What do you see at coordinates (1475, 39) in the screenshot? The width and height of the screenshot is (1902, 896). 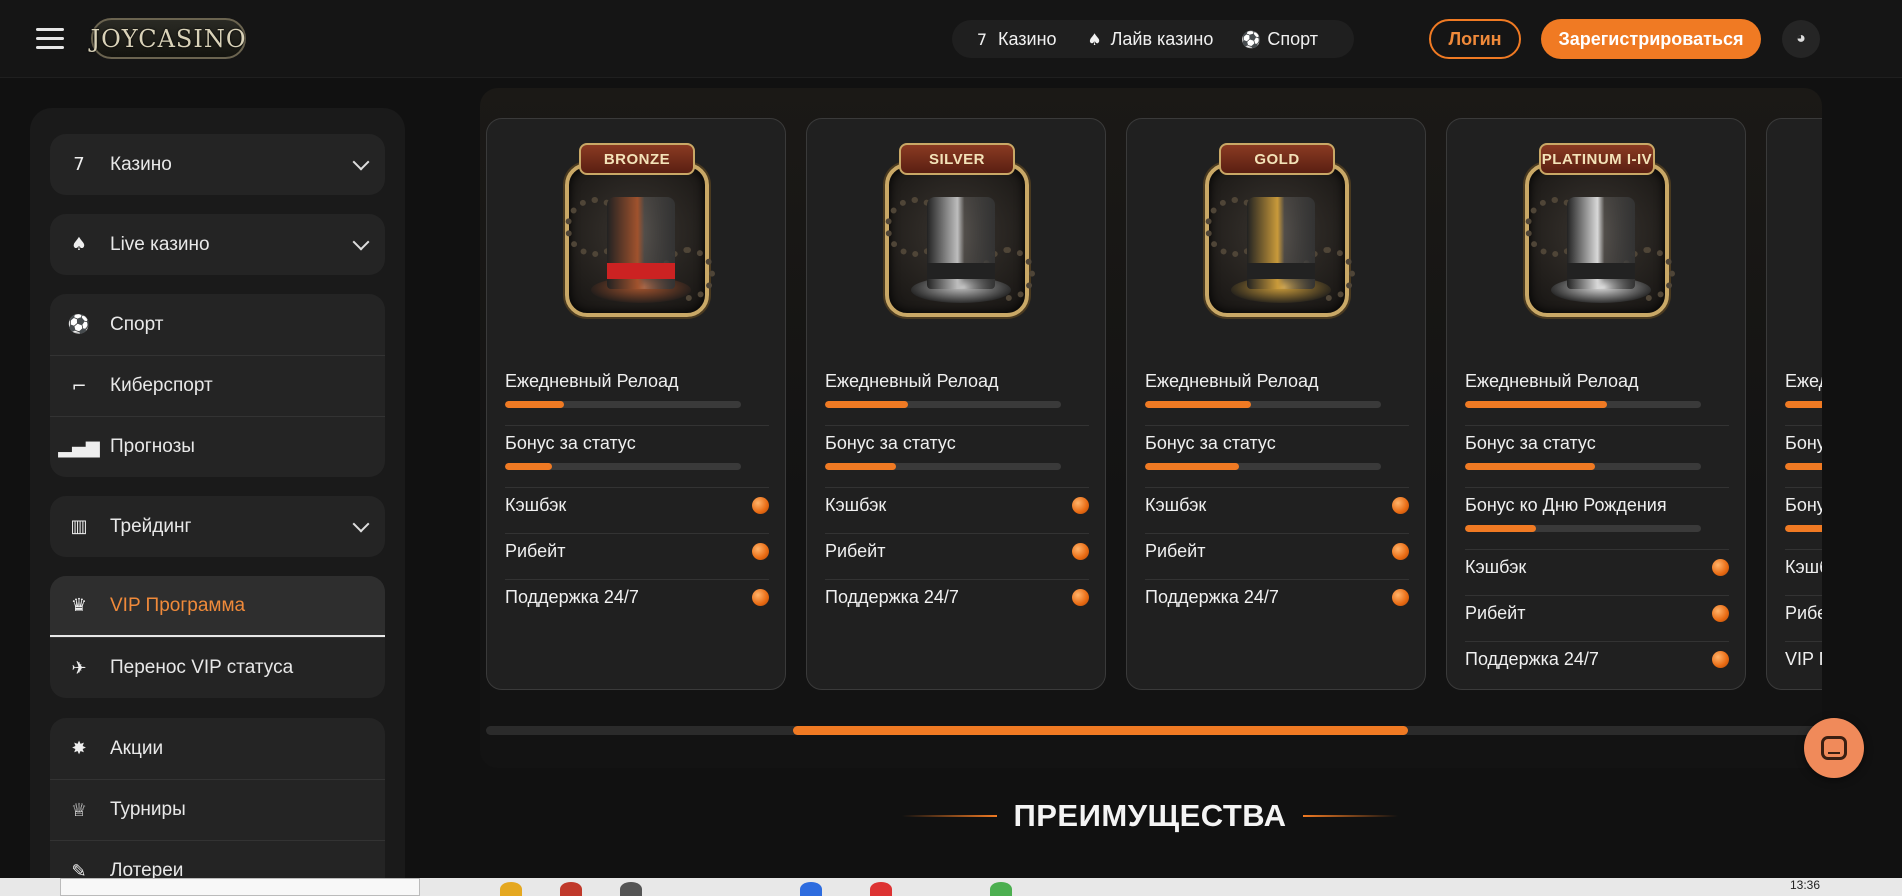 I see `login-button: Логин` at bounding box center [1475, 39].